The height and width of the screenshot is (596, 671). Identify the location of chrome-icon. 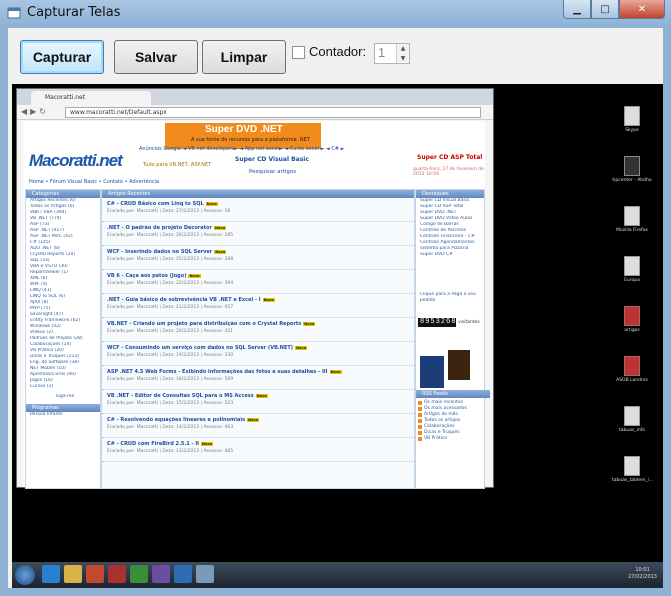
(139, 574).